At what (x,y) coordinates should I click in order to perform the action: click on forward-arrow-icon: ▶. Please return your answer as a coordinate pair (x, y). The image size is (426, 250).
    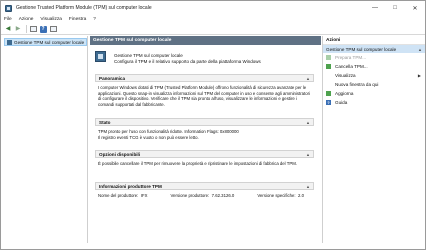
    Looking at the image, I should click on (18, 29).